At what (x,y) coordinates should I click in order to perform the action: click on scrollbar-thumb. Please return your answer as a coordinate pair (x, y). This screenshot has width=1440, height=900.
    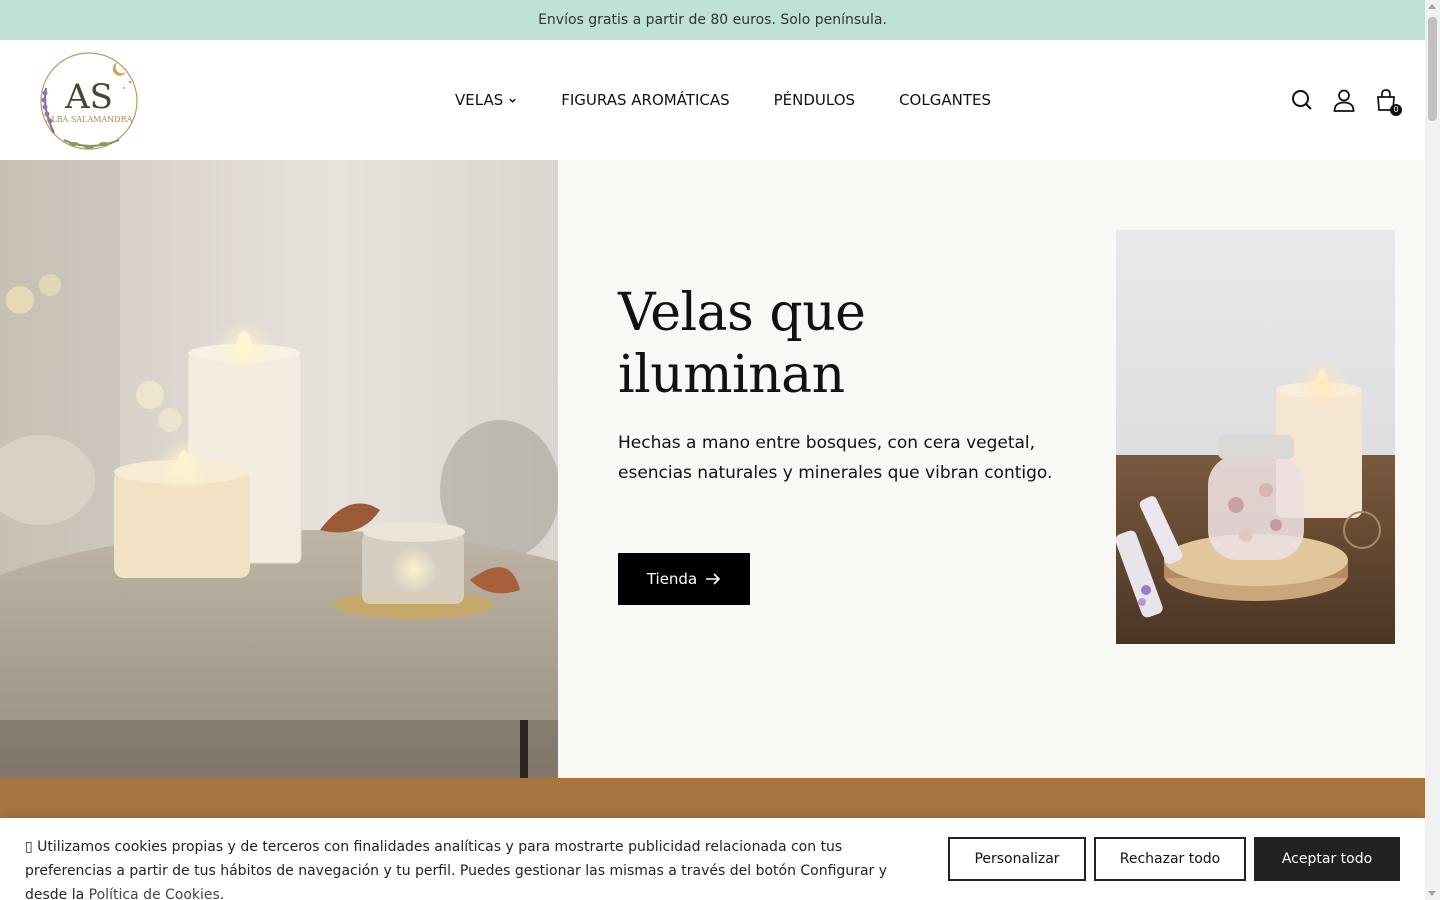
    Looking at the image, I should click on (1432, 69).